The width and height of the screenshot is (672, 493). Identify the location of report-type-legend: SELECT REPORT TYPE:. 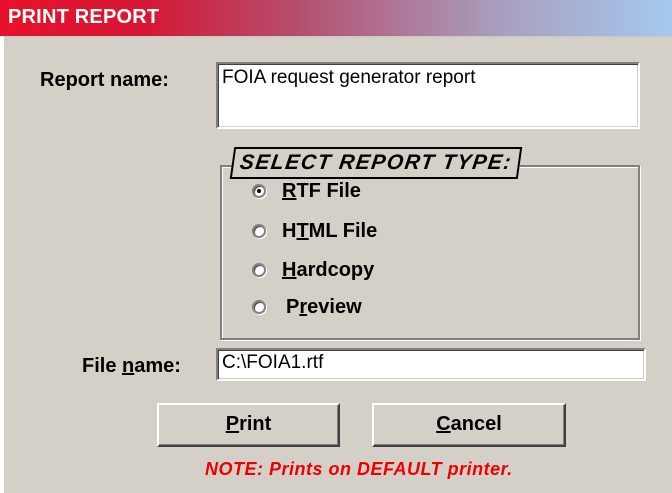
(376, 163).